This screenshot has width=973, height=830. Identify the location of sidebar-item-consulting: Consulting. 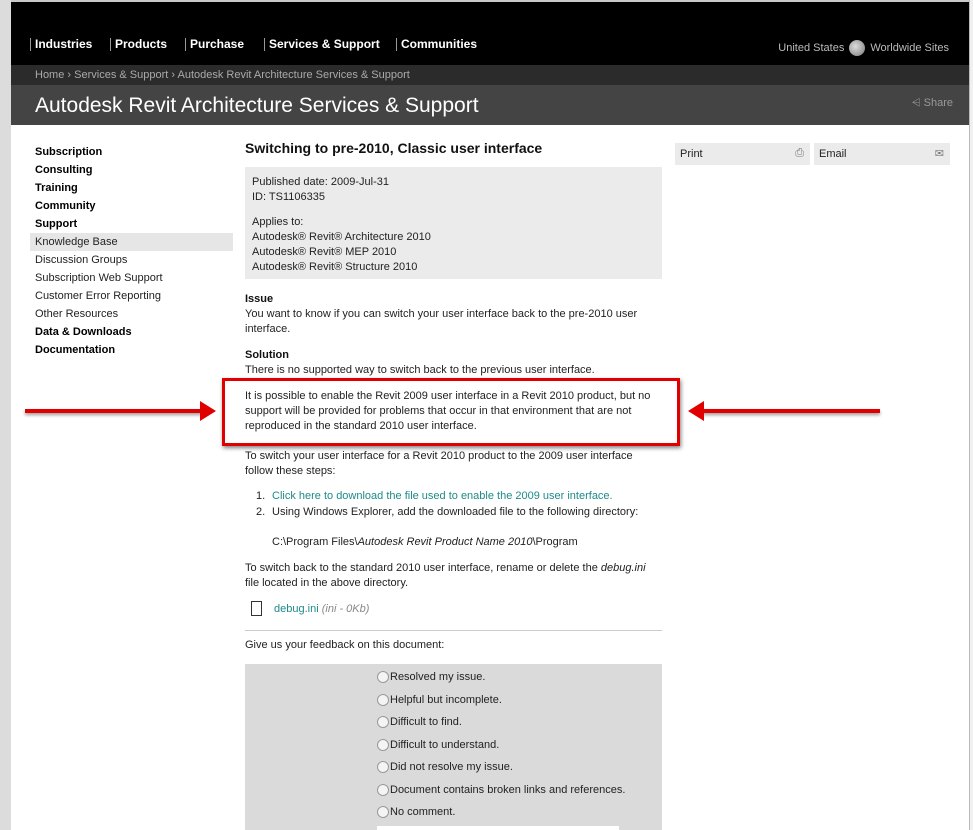
(63, 170).